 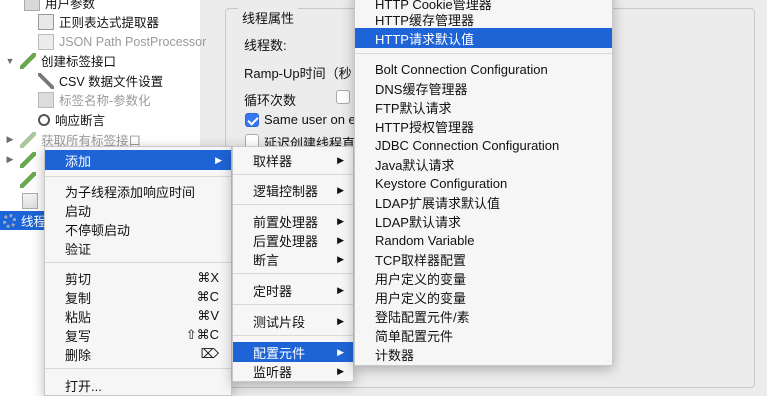 I want to click on menu-item-sampler: 取样器 ▶, so click(x=293, y=160).